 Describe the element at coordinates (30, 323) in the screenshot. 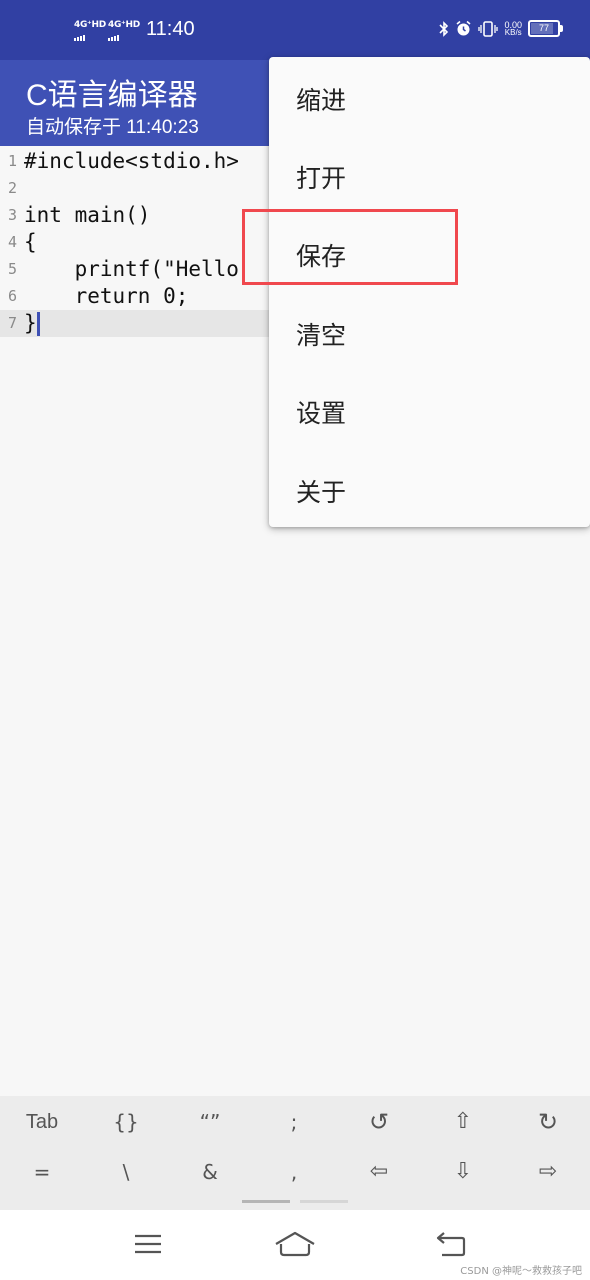

I see `code-text: }` at that location.